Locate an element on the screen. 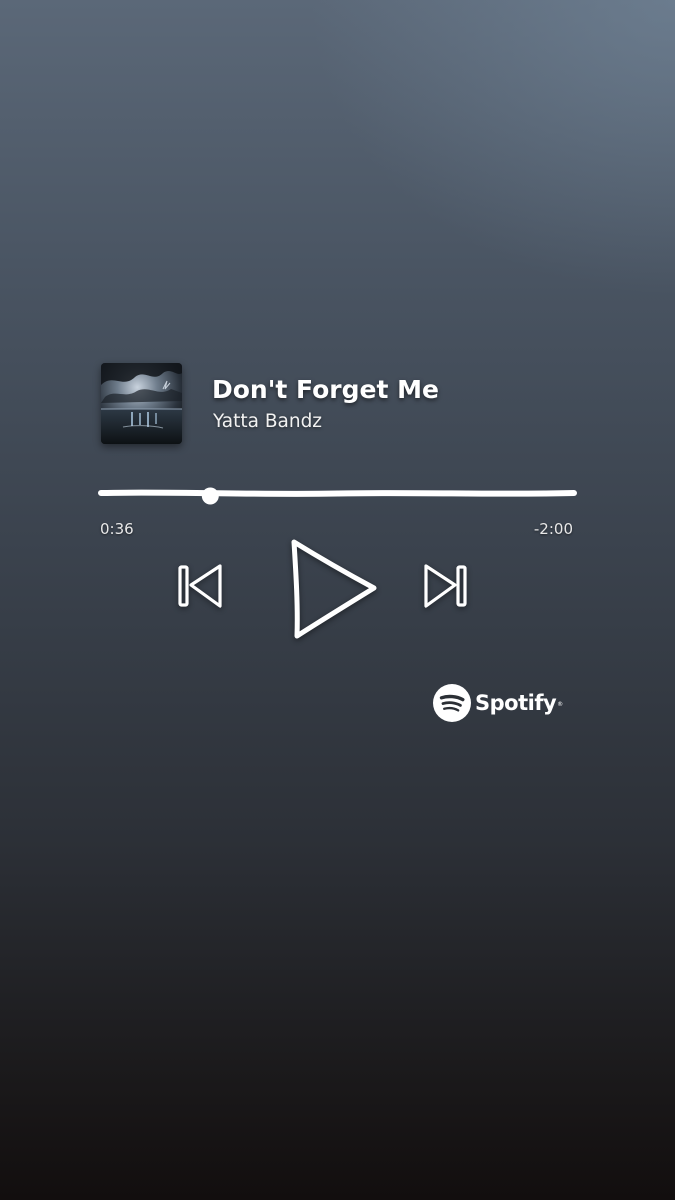  progress-slider is located at coordinates (337, 493).